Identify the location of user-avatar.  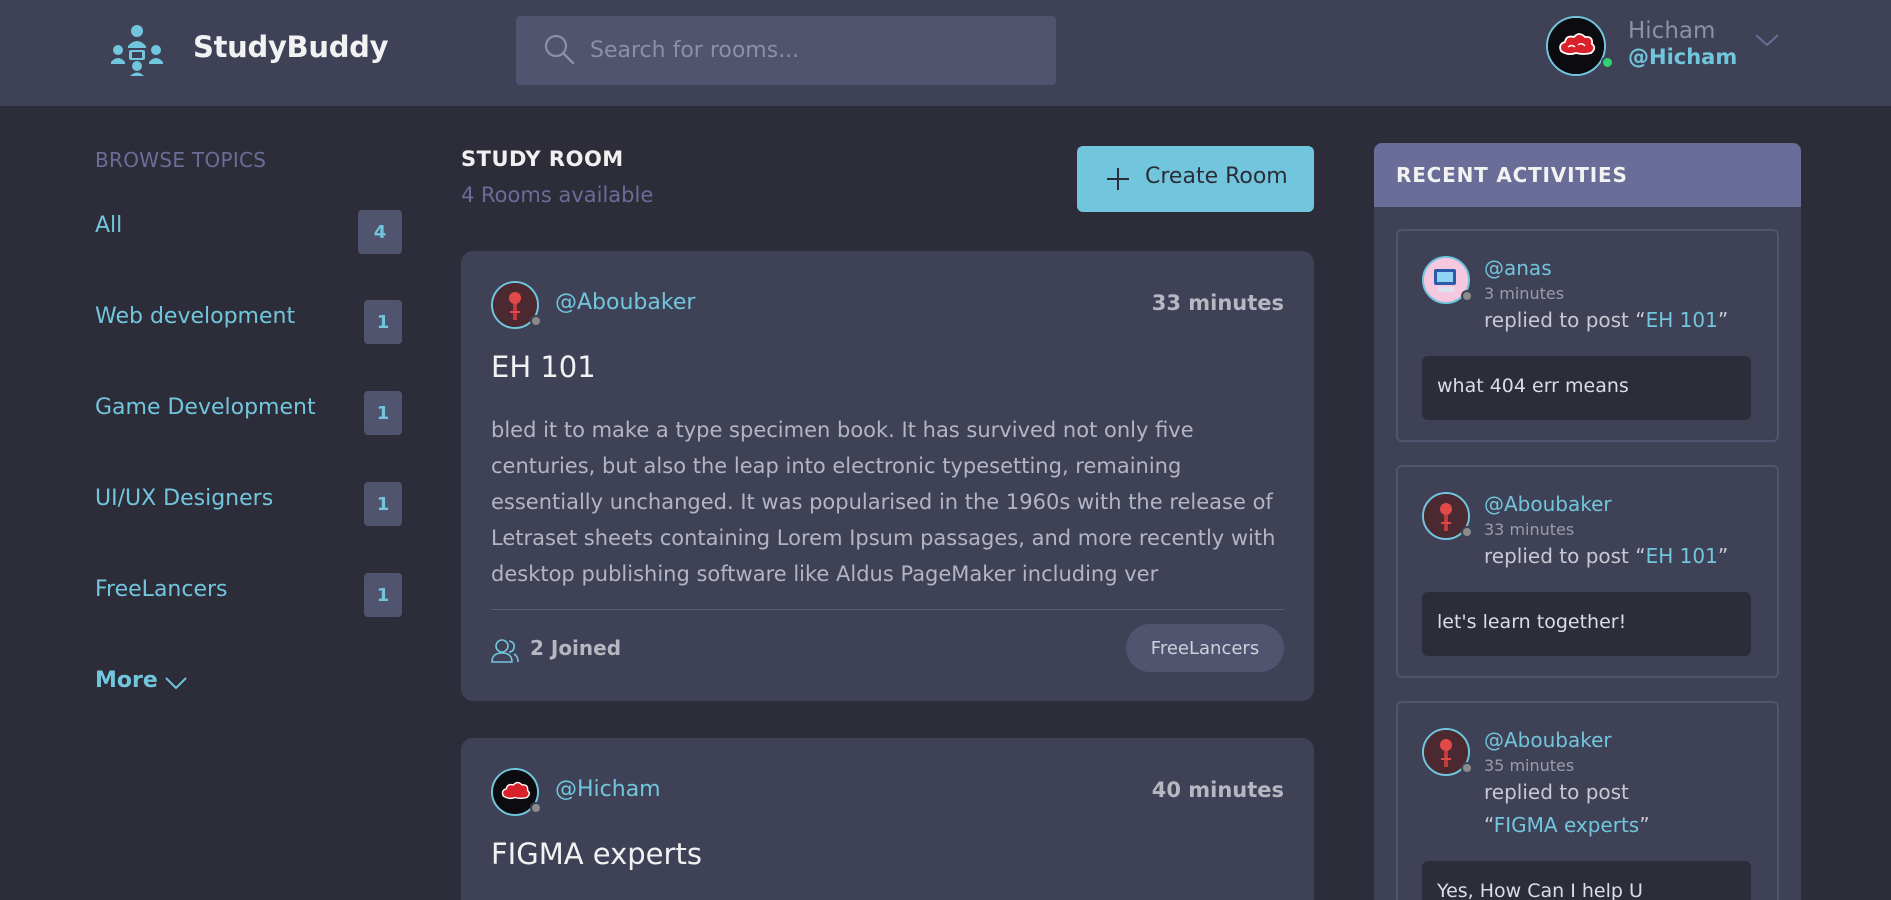
(1580, 46).